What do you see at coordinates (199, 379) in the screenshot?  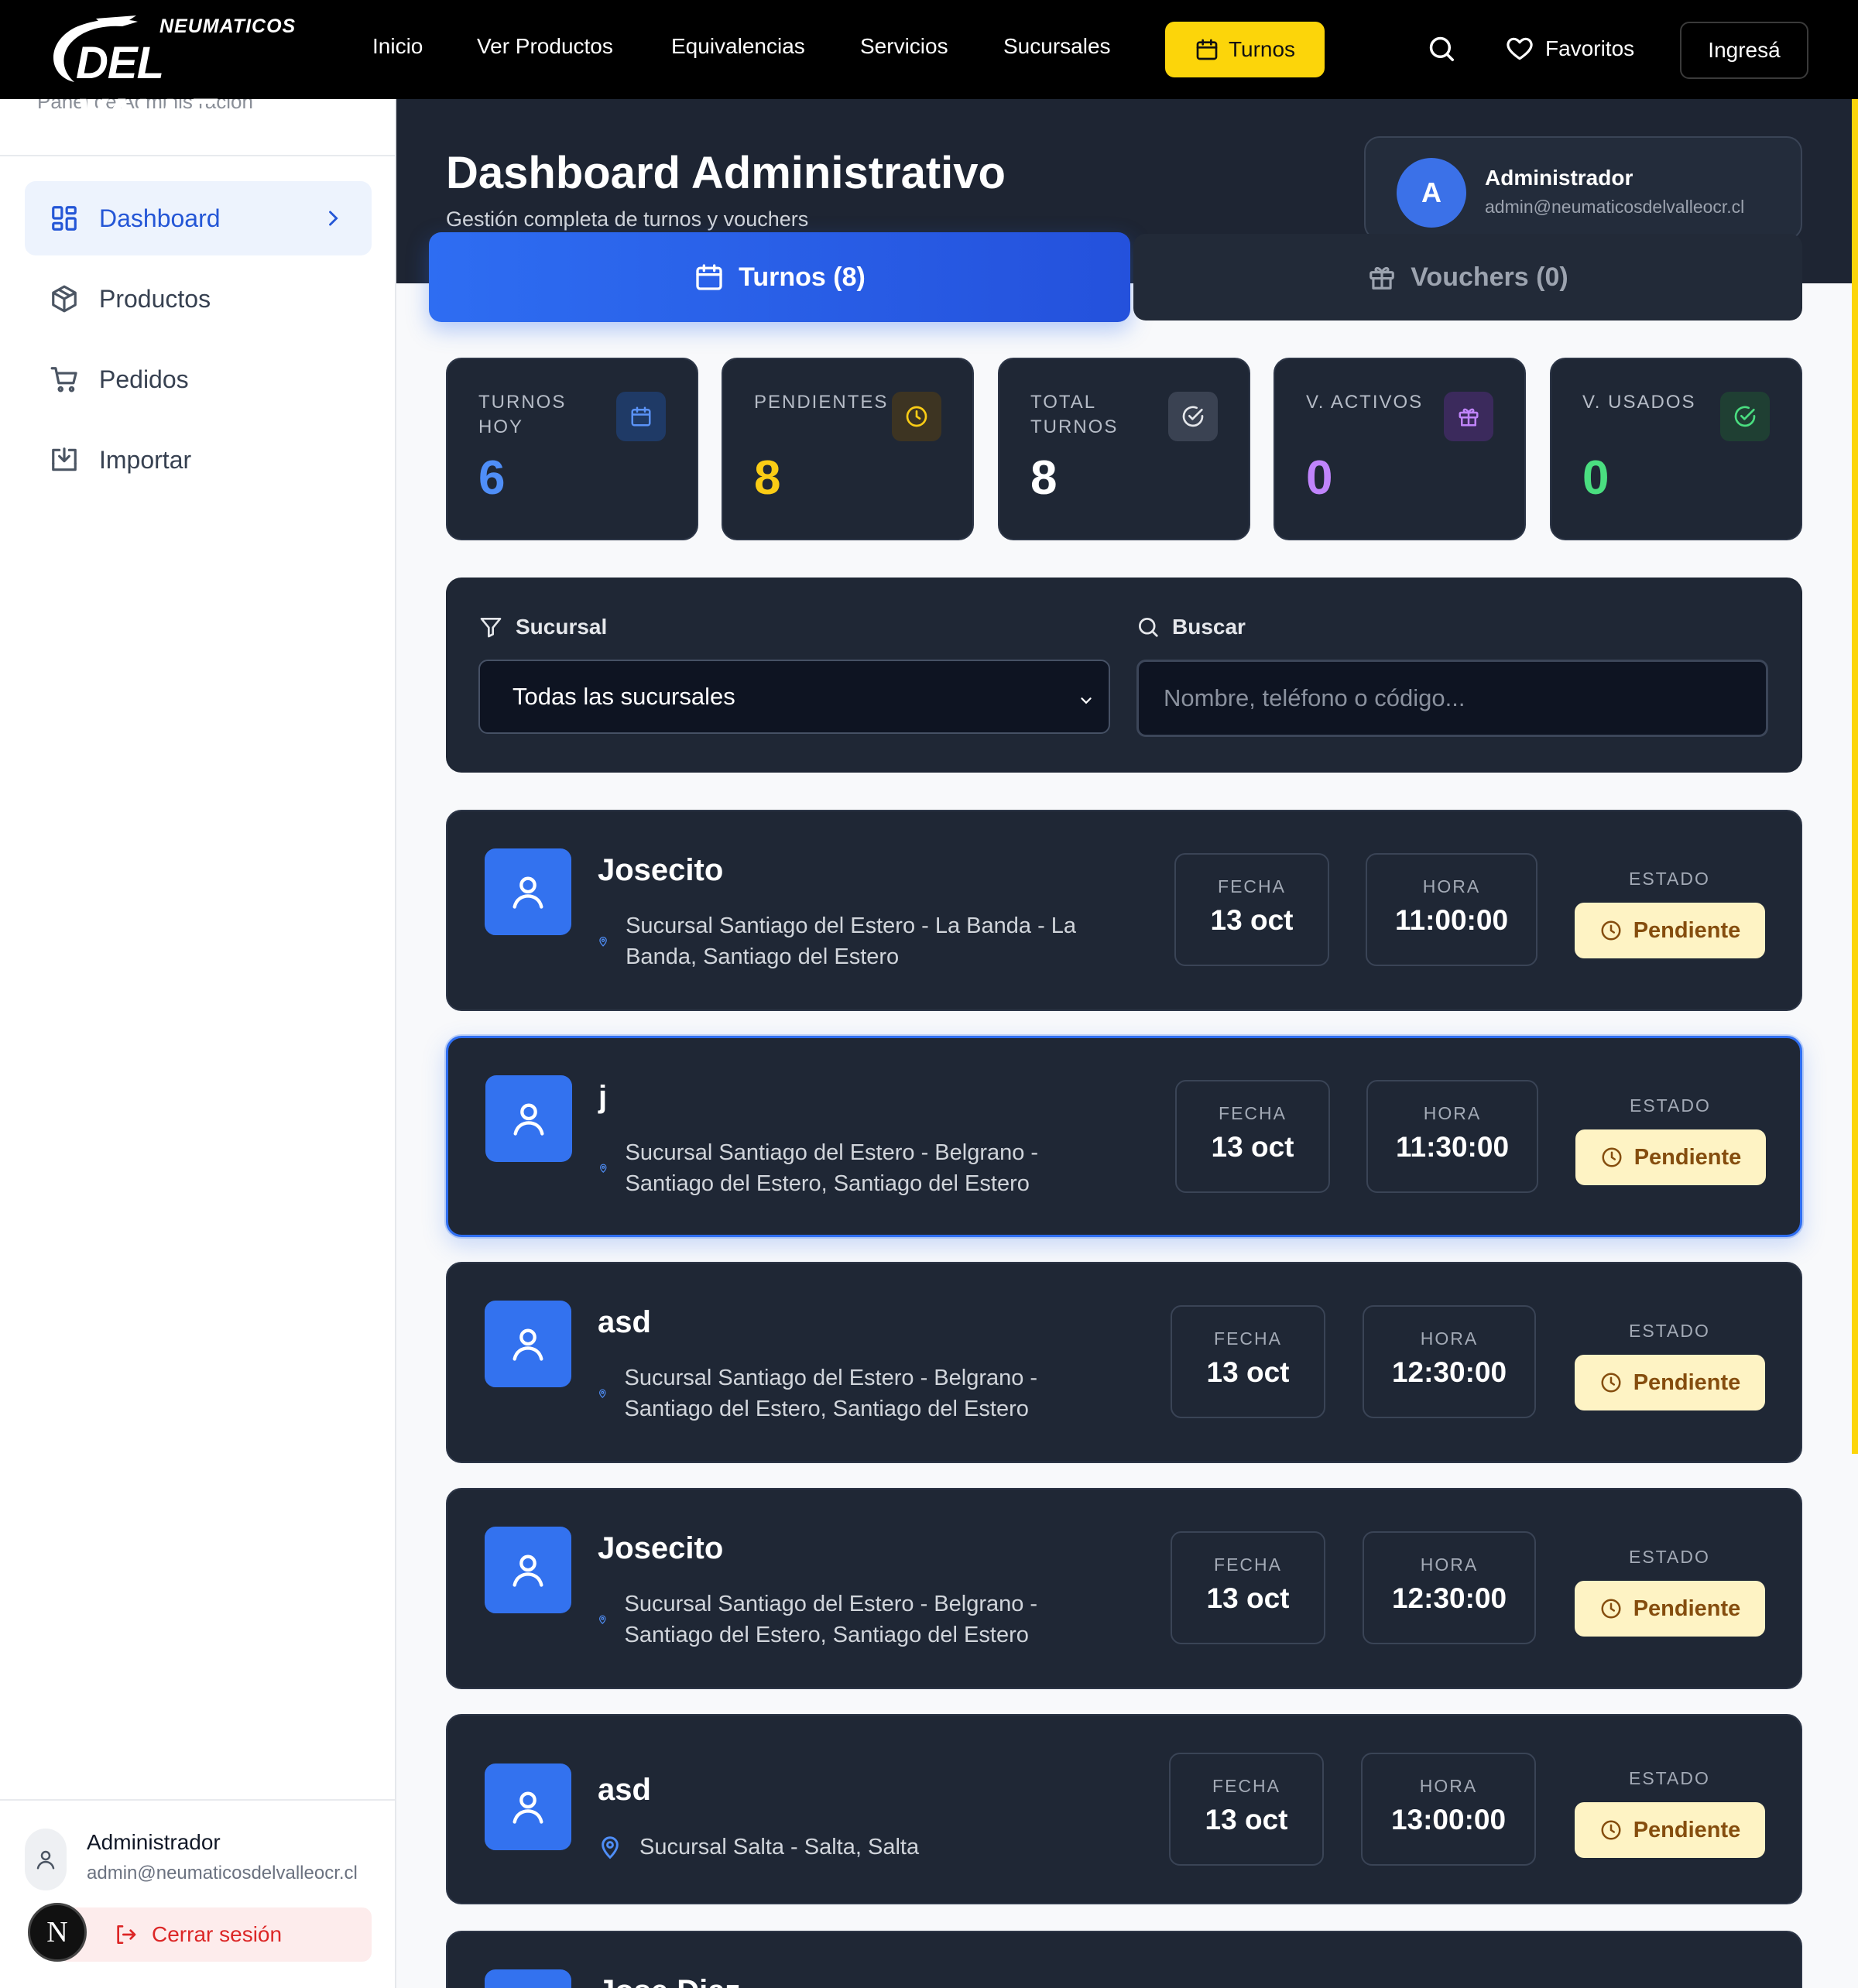 I see `sidebar-item-pedidos: Pedidos` at bounding box center [199, 379].